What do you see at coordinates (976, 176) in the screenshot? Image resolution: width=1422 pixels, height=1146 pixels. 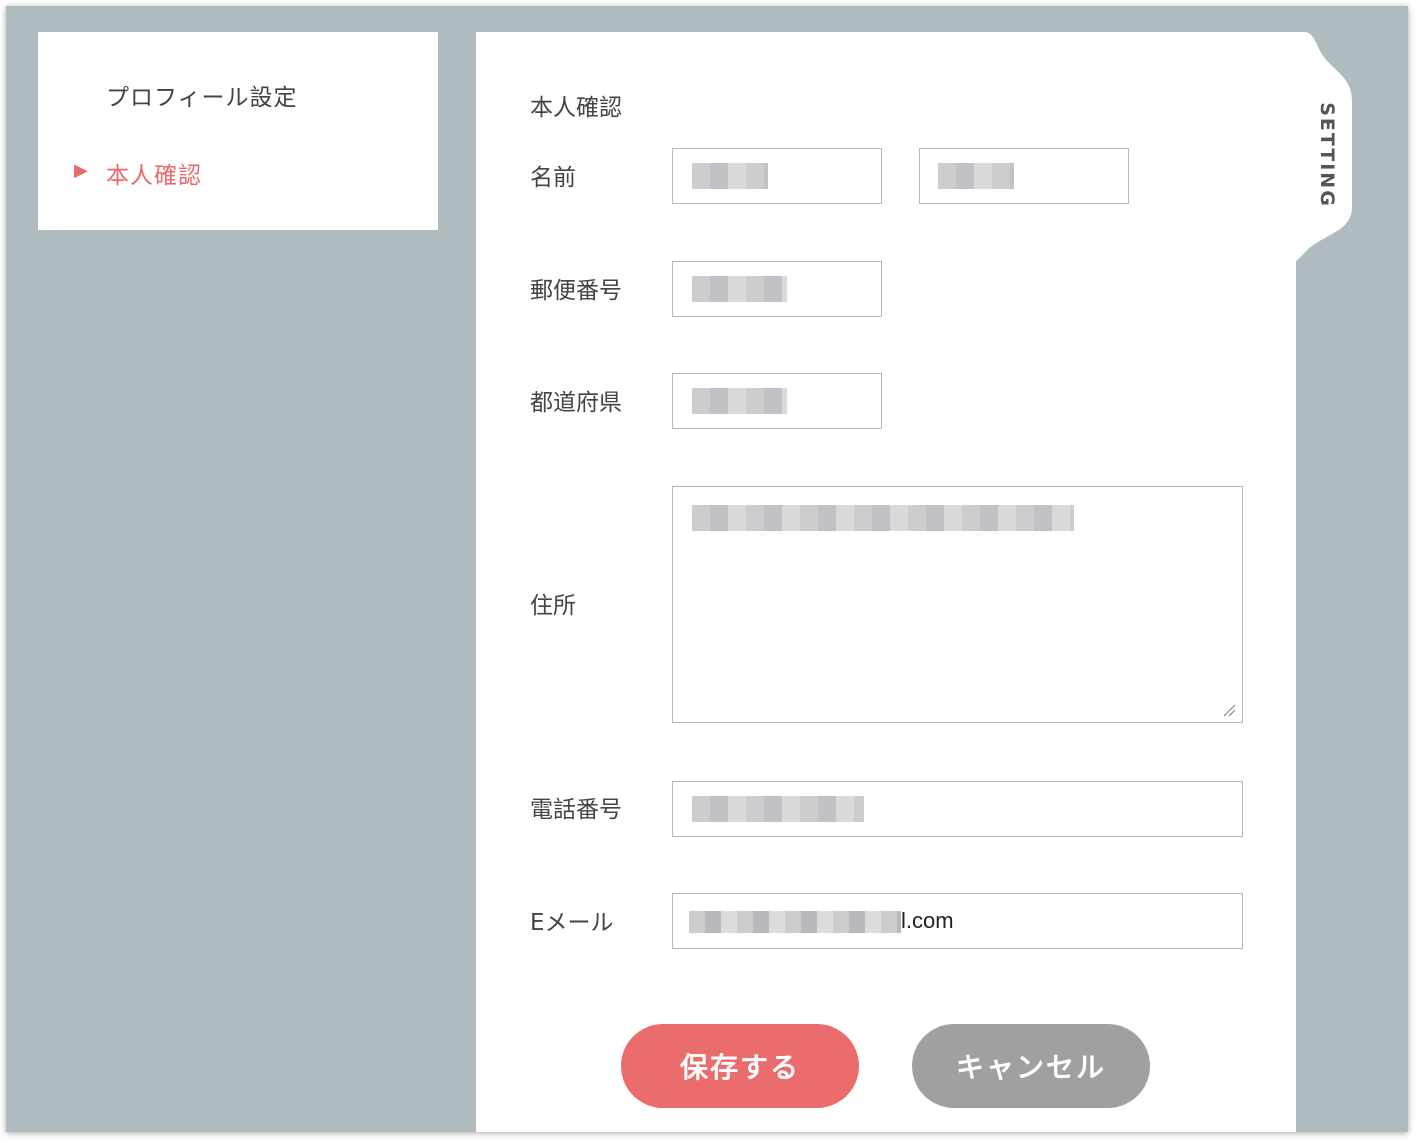 I see `first-name-redacted` at bounding box center [976, 176].